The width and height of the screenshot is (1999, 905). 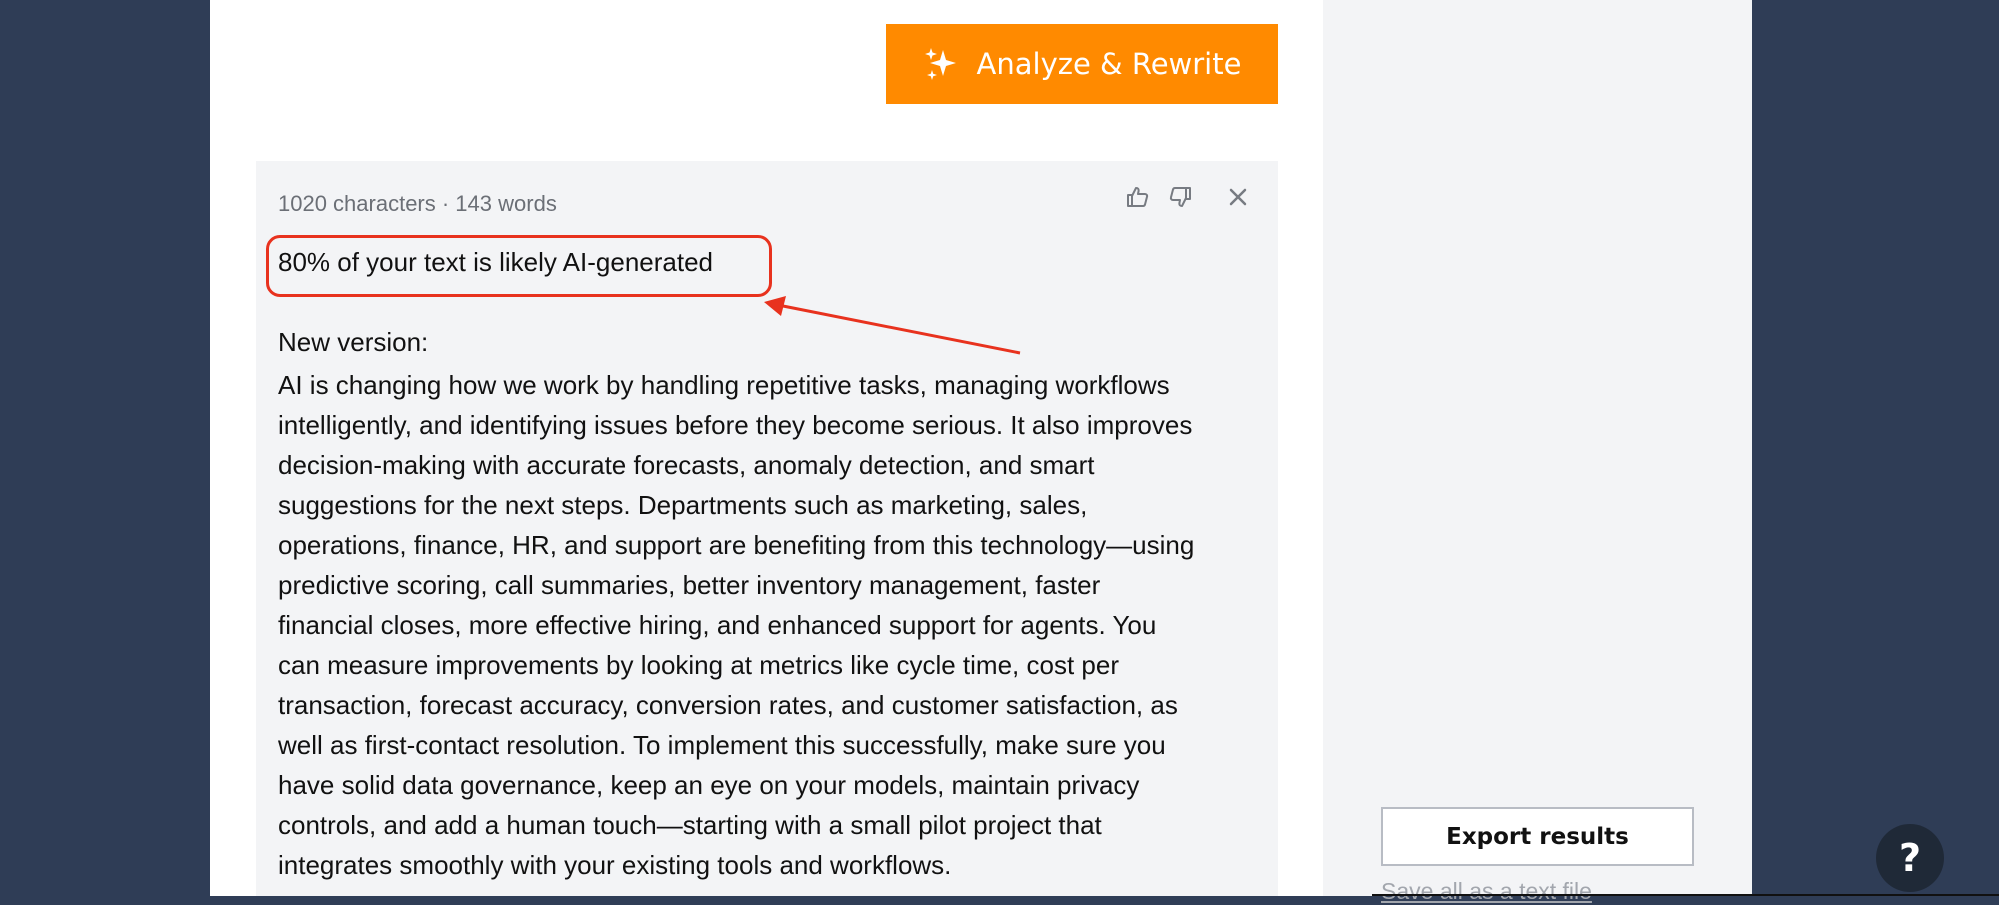 What do you see at coordinates (496, 262) in the screenshot?
I see `ai-score-text: 80% of your text is likely AI-generated` at bounding box center [496, 262].